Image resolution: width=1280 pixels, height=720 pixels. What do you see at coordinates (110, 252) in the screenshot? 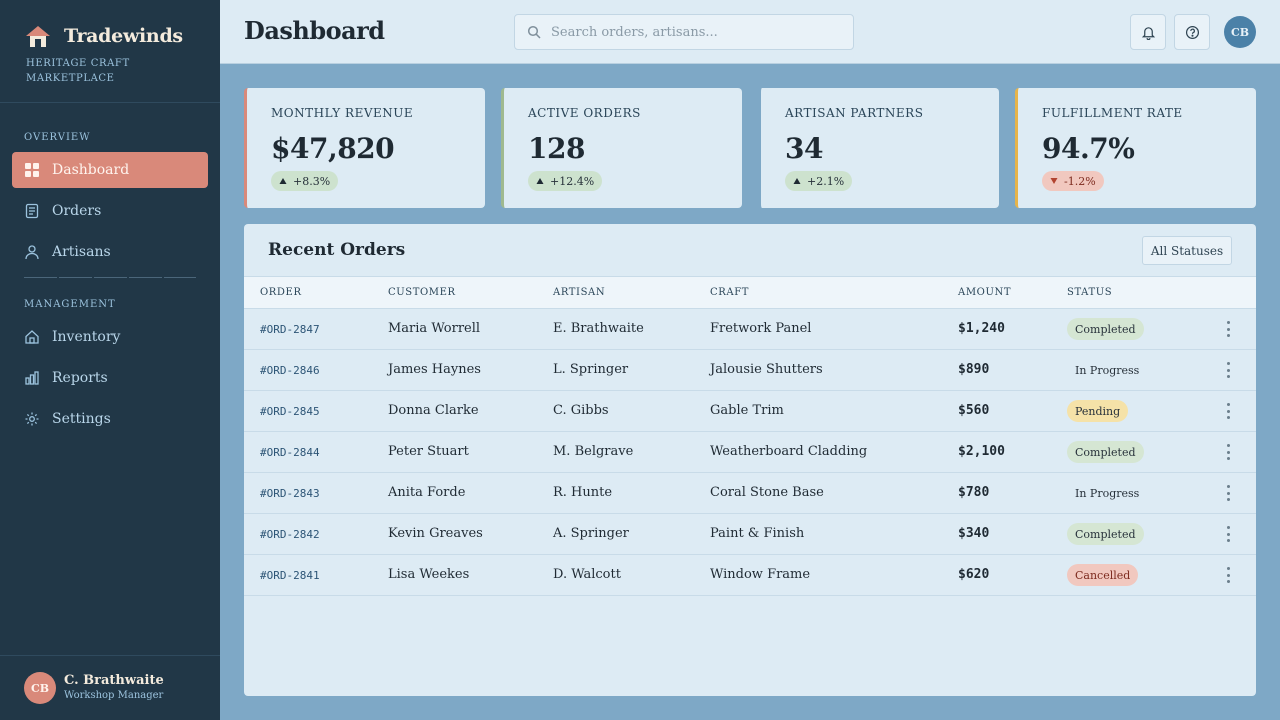
I see `sidebar-item-artisans: Artisans` at bounding box center [110, 252].